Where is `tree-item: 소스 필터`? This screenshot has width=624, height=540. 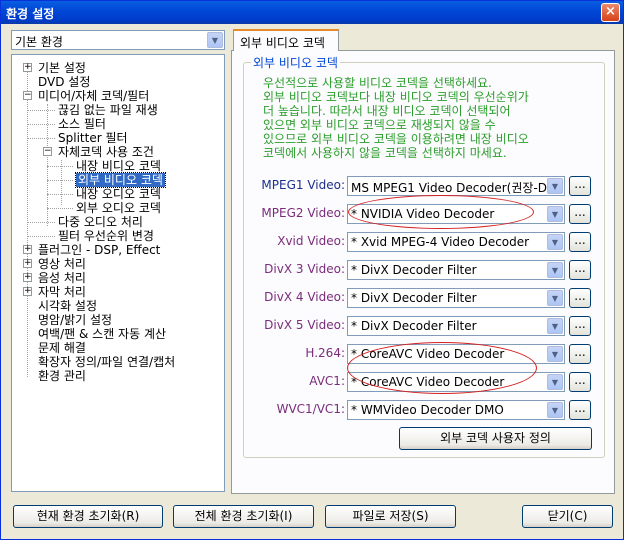 tree-item: 소스 필터 is located at coordinates (82, 124).